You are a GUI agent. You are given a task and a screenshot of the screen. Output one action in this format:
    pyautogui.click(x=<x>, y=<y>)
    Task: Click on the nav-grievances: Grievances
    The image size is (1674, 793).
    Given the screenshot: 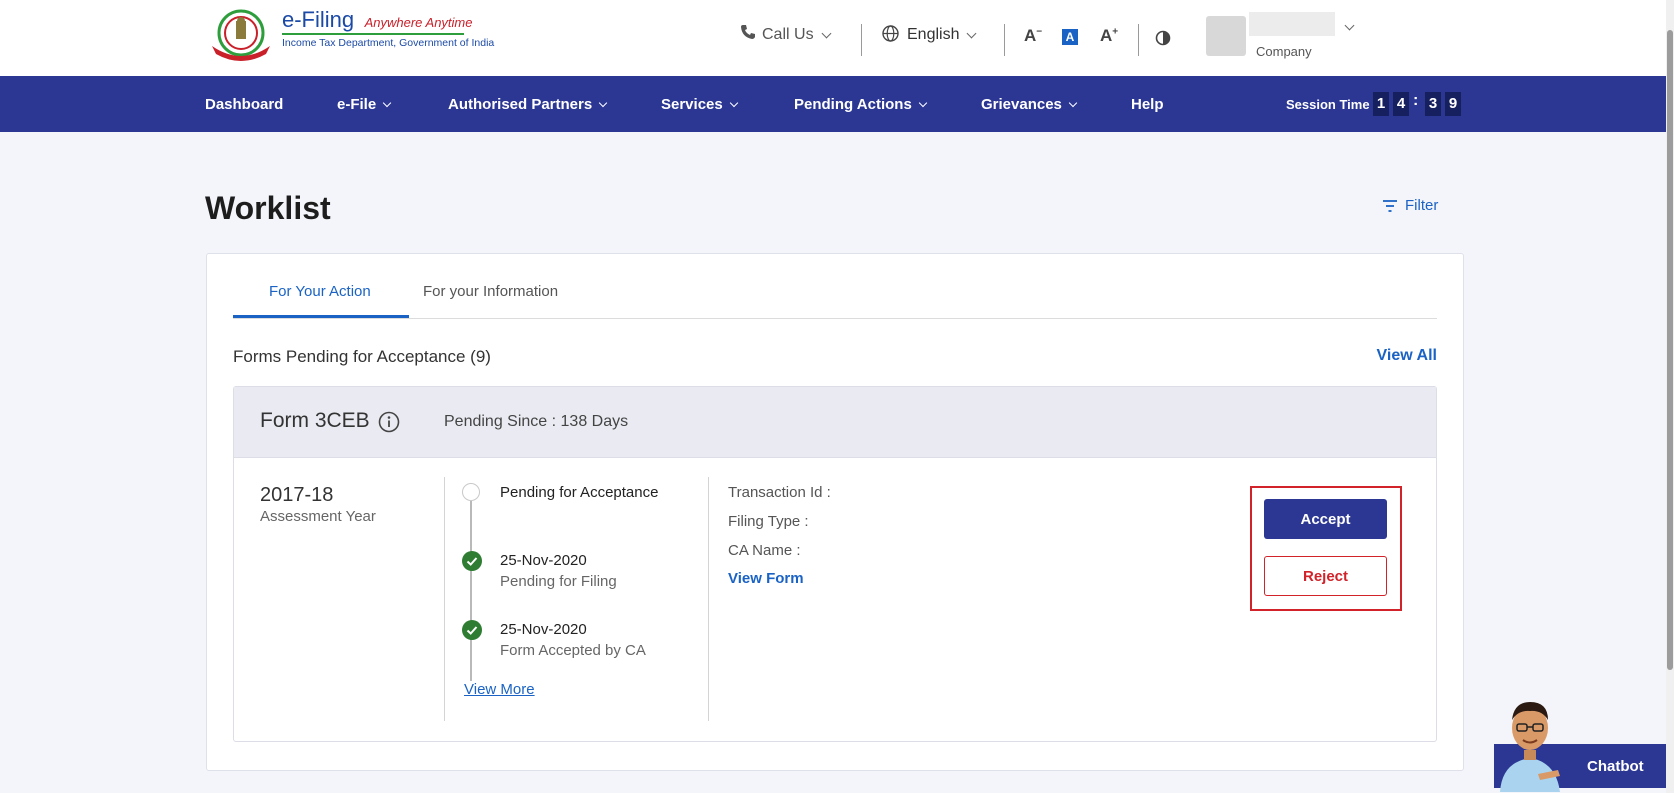 What is the action you would take?
    pyautogui.click(x=1029, y=104)
    